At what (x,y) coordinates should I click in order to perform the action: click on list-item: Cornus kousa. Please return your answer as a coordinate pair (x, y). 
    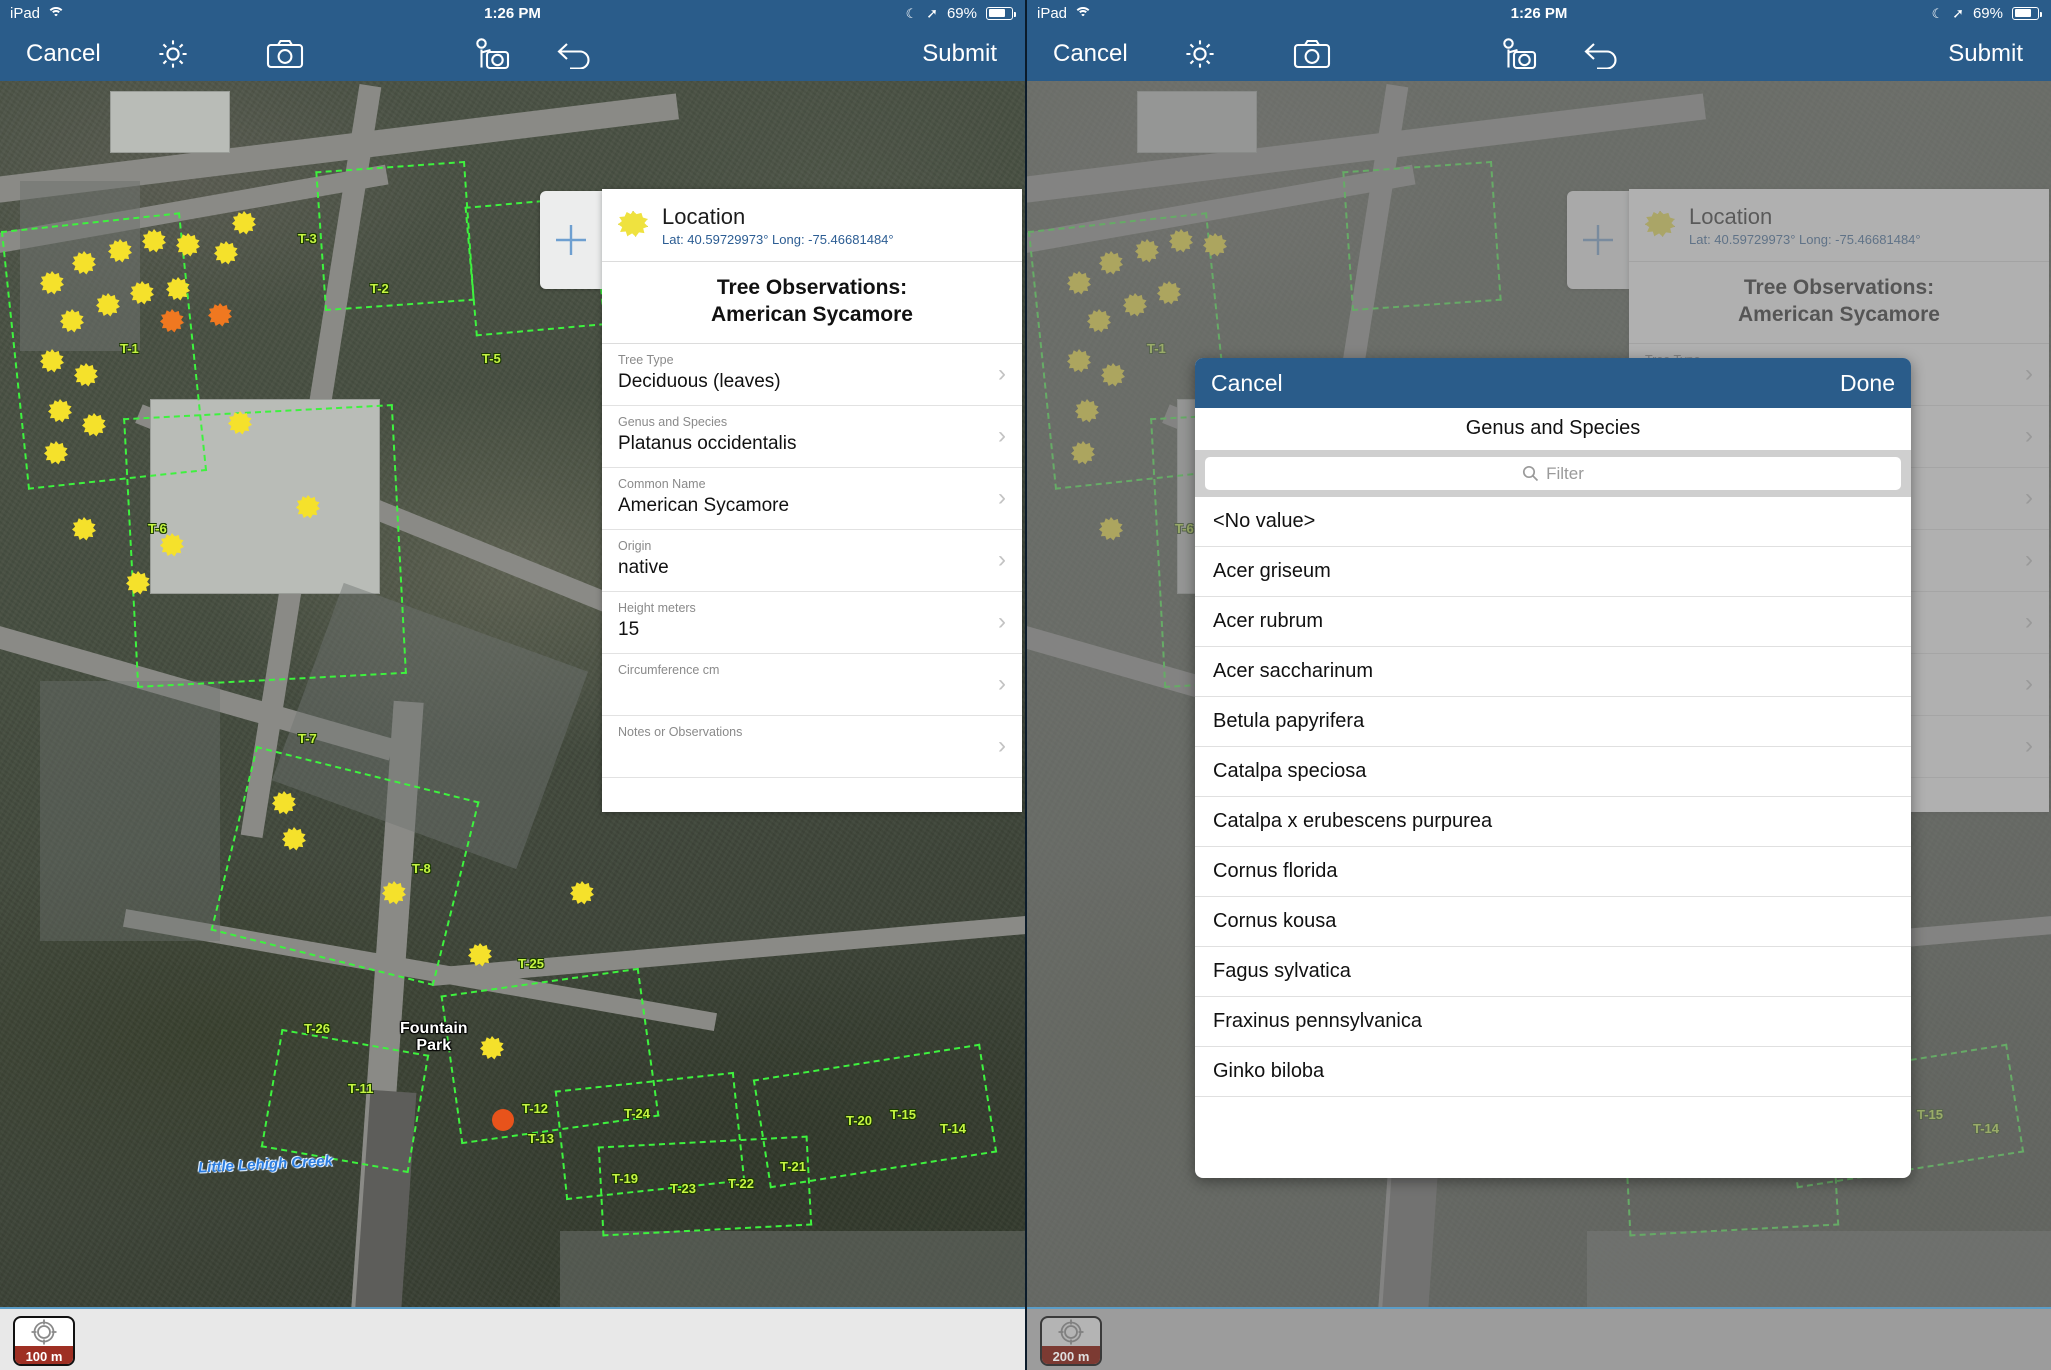
    Looking at the image, I should click on (1553, 922).